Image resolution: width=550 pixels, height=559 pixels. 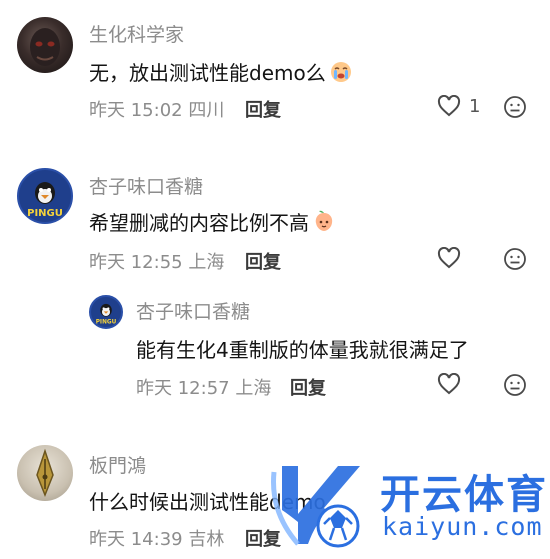 I want to click on comment-meta: 昨天 15:02 四川, so click(x=156, y=109).